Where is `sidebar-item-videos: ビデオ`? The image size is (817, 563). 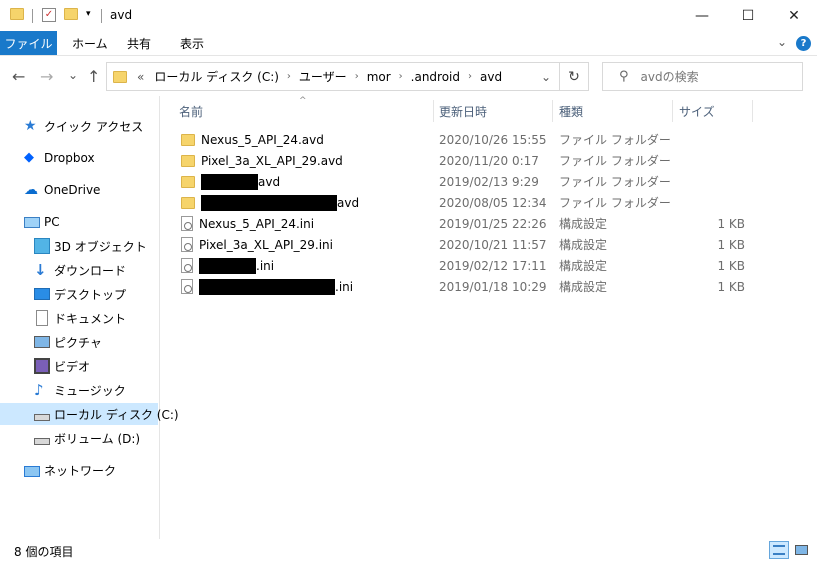 sidebar-item-videos: ビデオ is located at coordinates (79, 366).